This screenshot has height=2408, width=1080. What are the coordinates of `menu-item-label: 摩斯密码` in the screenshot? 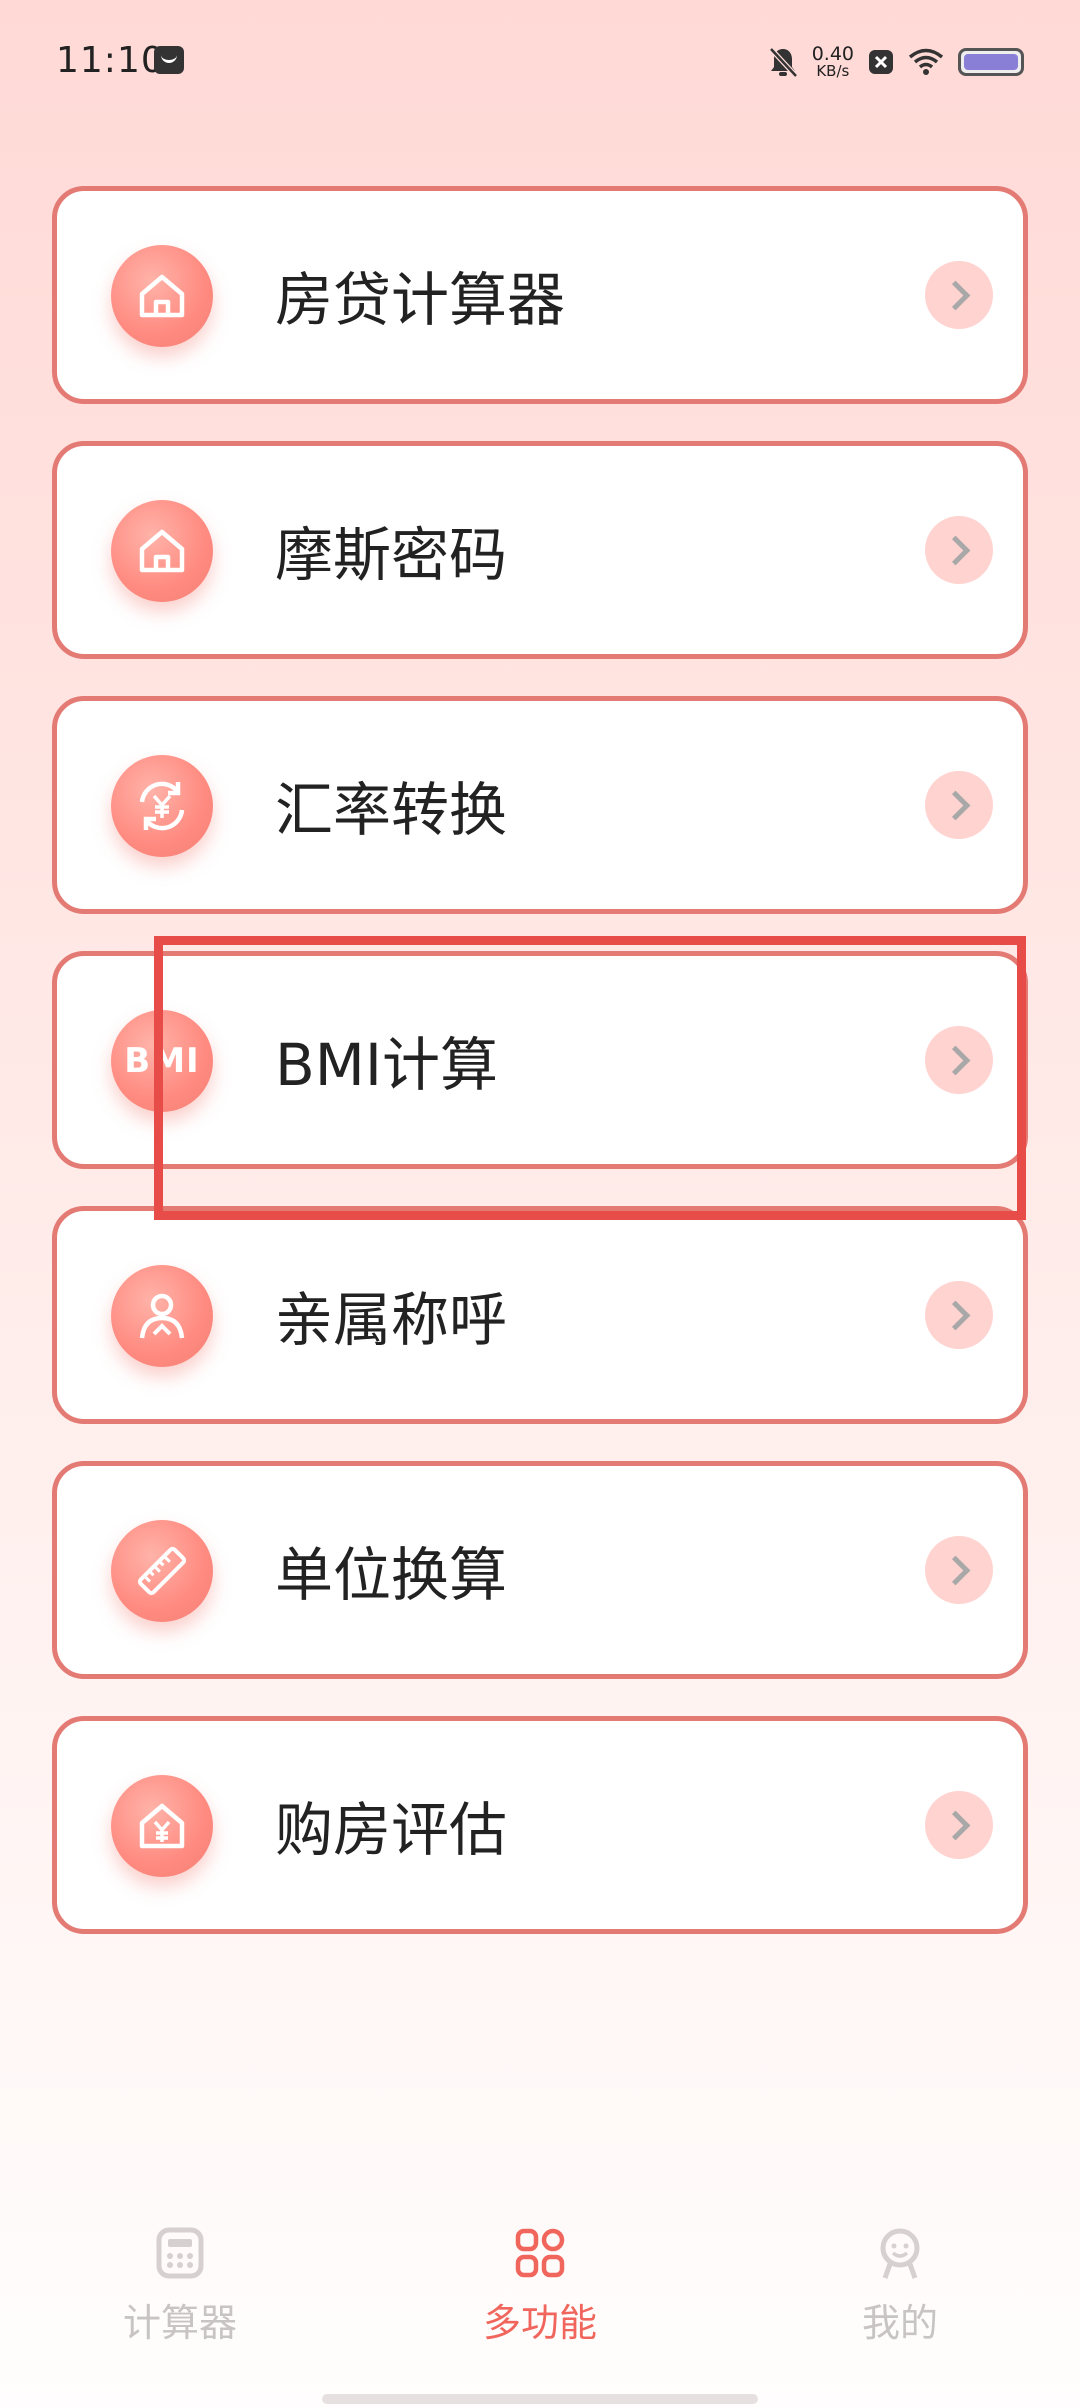 It's located at (391, 555).